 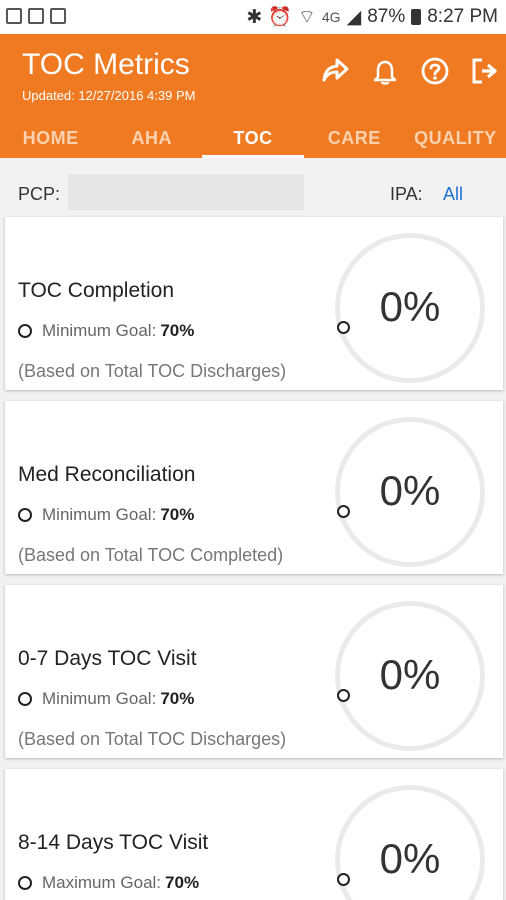 What do you see at coordinates (435, 71) in the screenshot?
I see `help-icon` at bounding box center [435, 71].